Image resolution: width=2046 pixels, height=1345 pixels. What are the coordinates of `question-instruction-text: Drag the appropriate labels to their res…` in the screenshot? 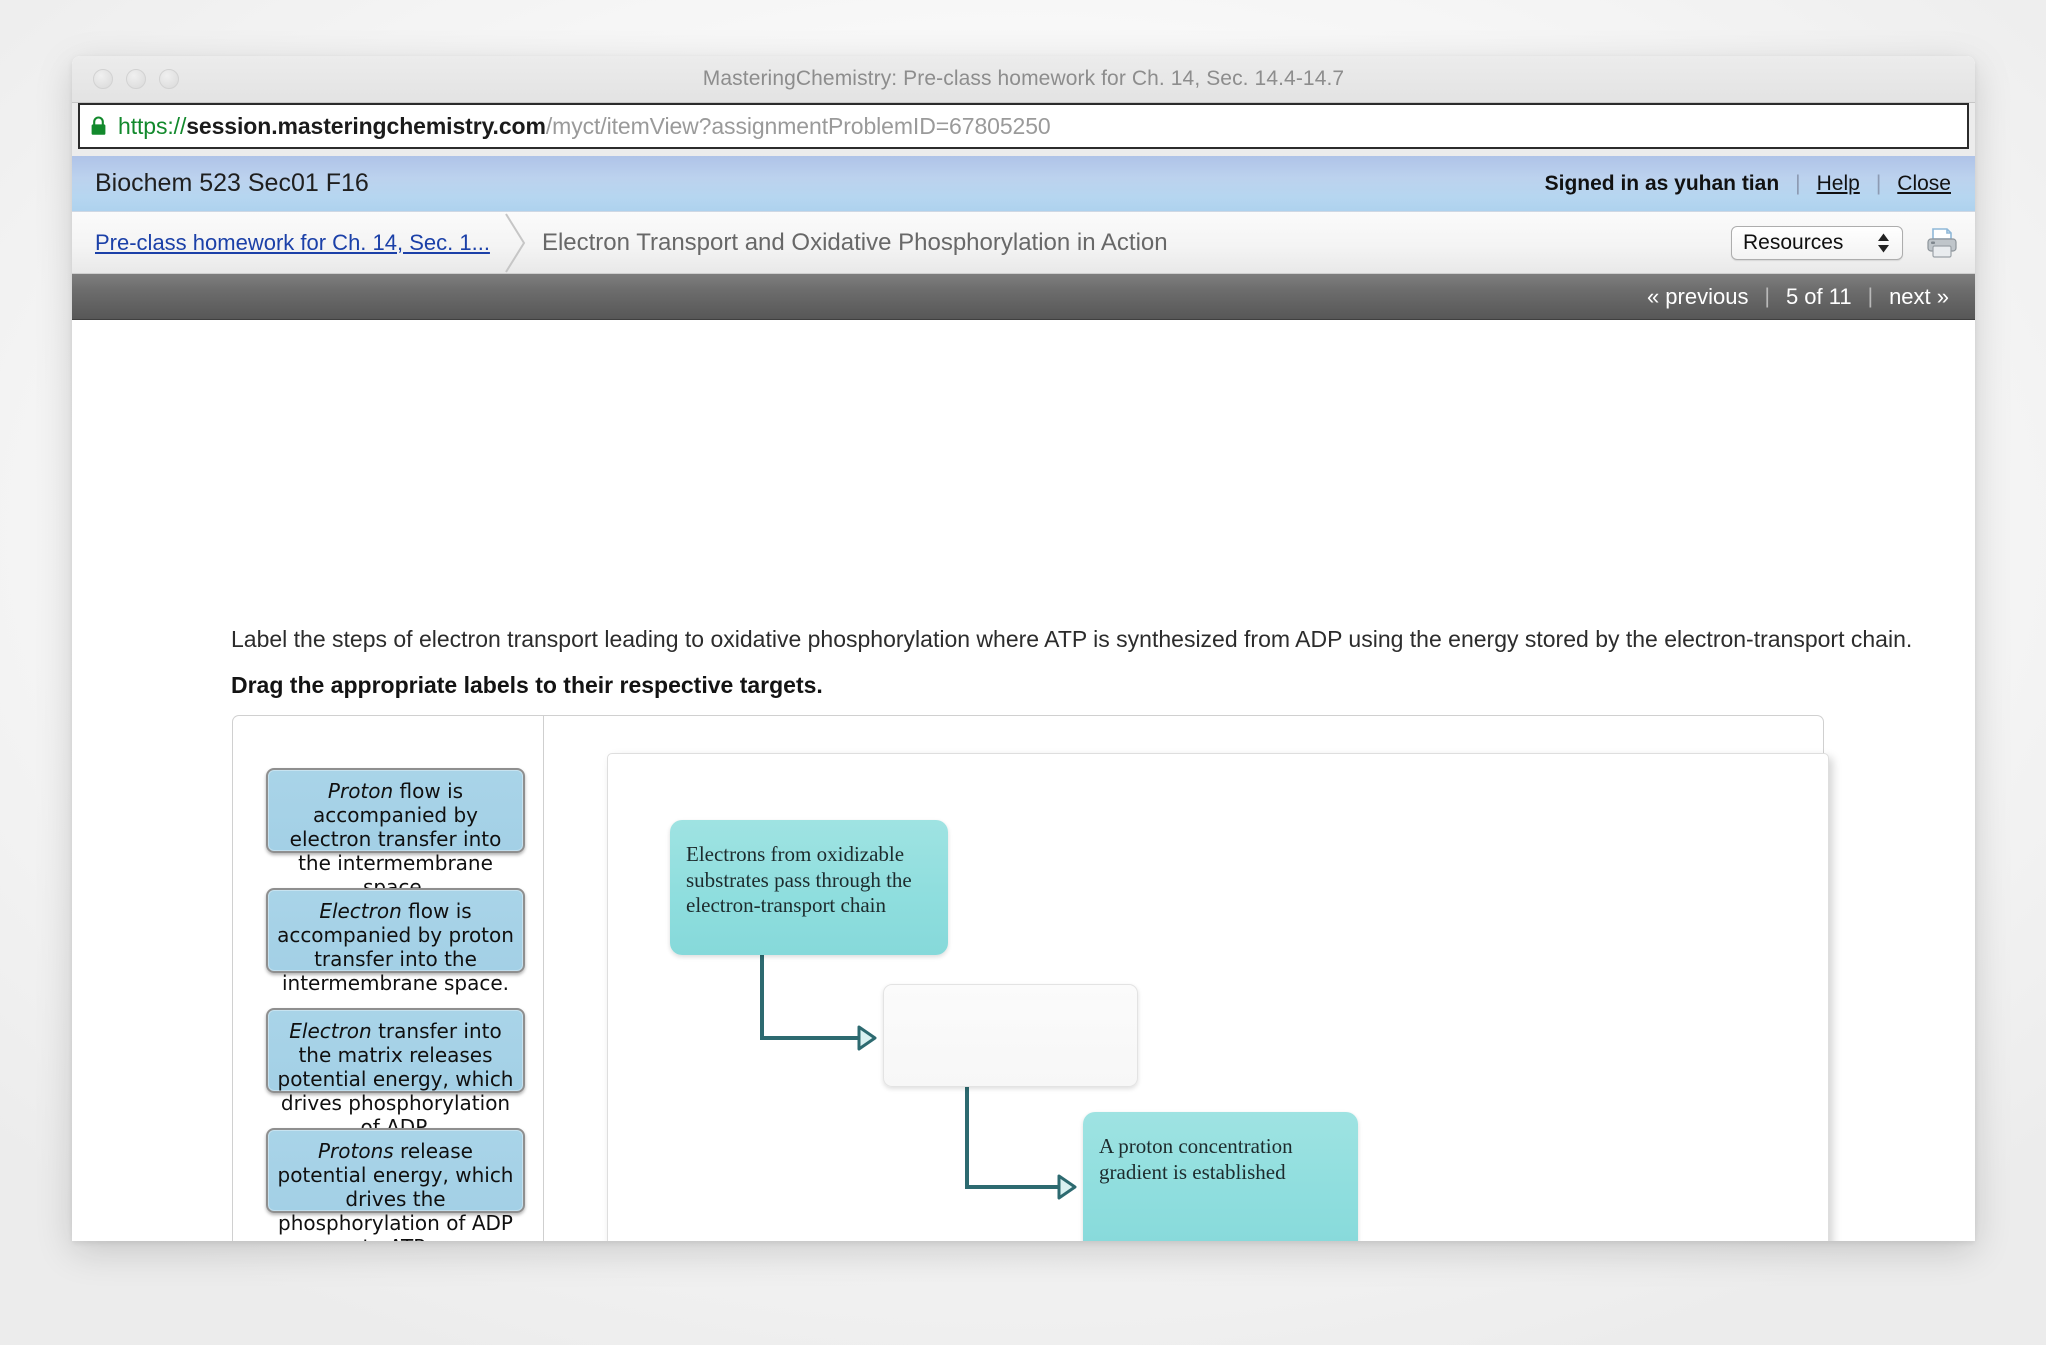 It's located at (527, 685).